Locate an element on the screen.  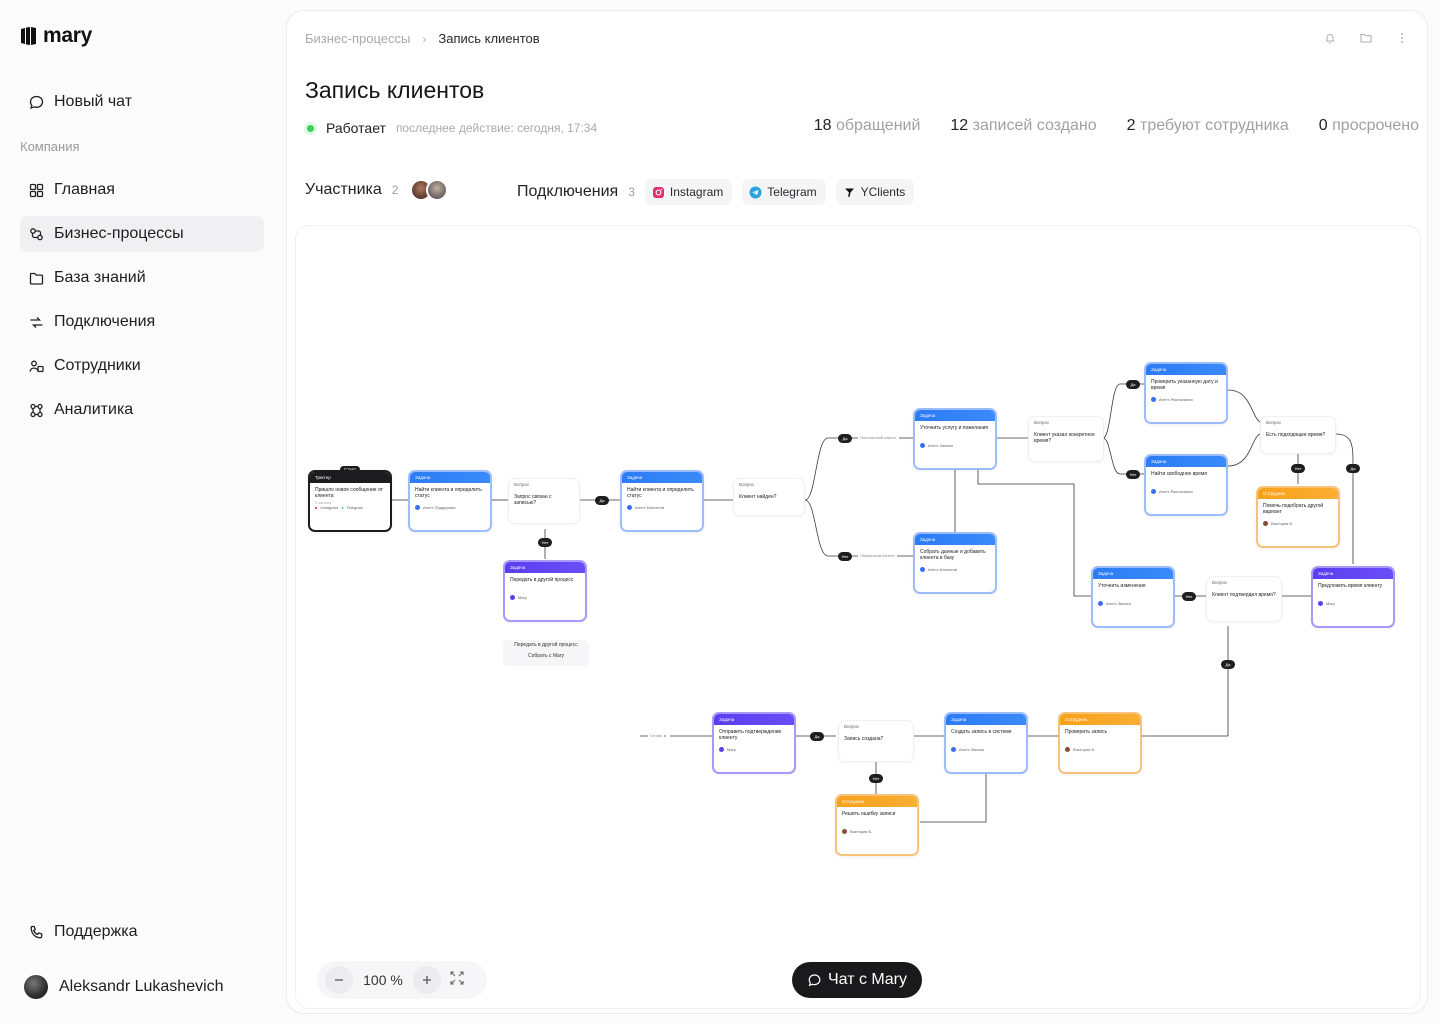
yclients-icon is located at coordinates (849, 192).